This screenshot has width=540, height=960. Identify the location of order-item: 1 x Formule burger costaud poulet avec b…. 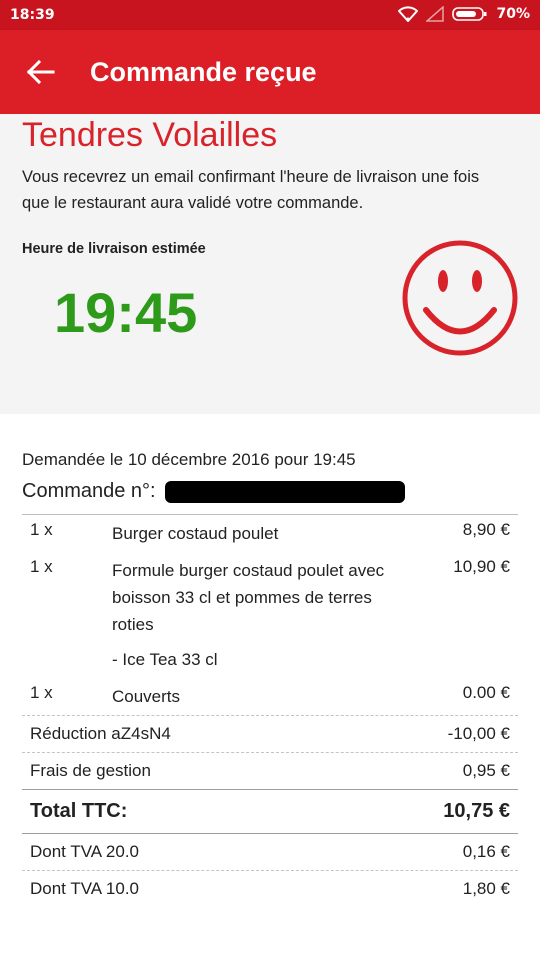
(270, 597).